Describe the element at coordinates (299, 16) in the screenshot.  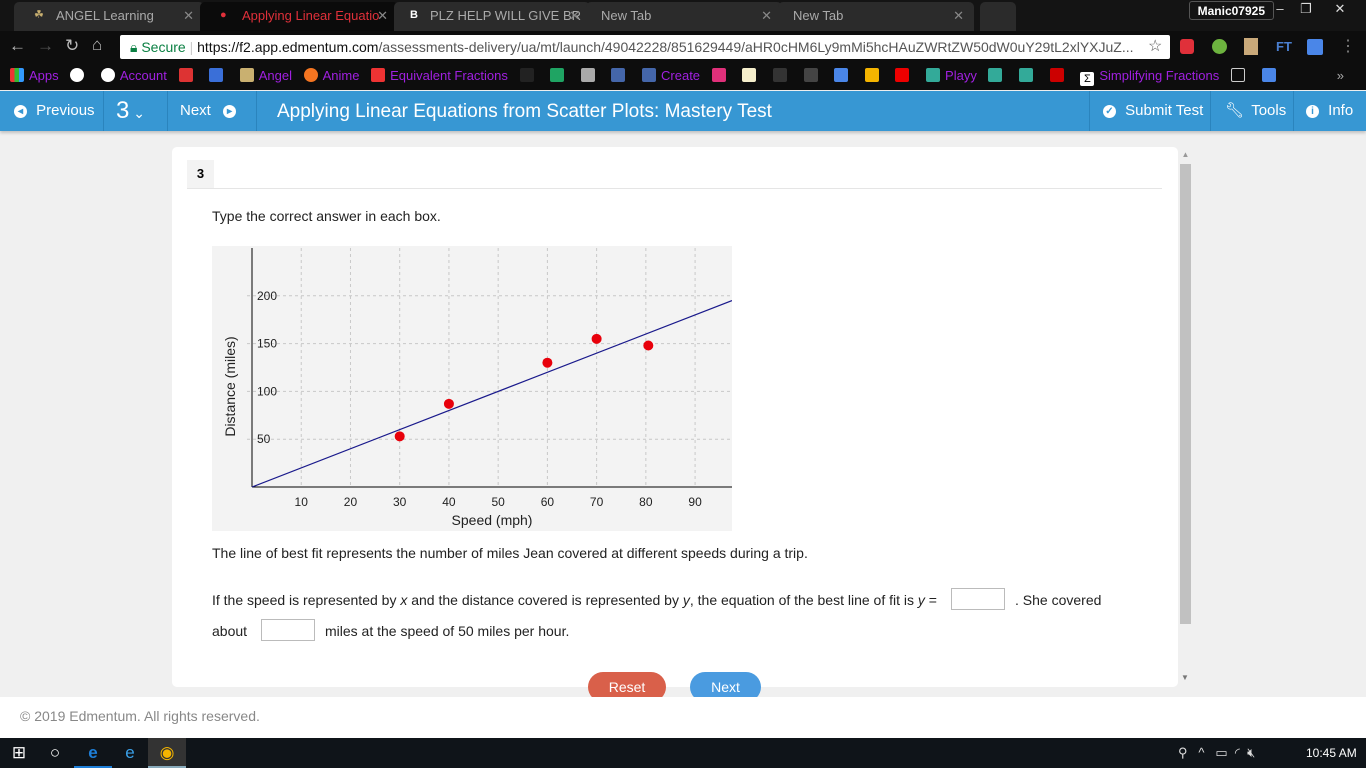
I see `tab-applying-linear: ● Applying Linear Equatio ✕` at that location.